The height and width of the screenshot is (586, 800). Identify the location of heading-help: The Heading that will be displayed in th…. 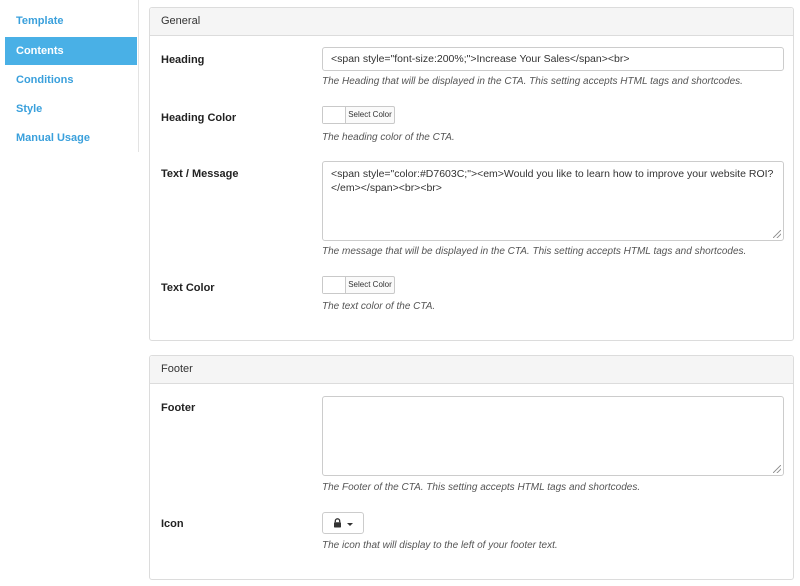
(532, 81).